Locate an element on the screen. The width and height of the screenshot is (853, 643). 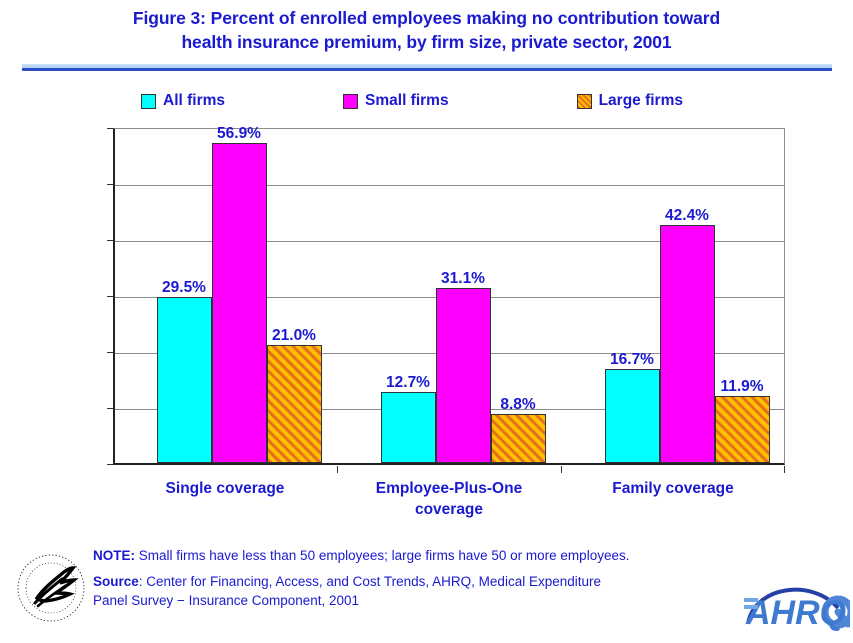
bar-label-all-firms-single: 29.5% is located at coordinates (184, 287).